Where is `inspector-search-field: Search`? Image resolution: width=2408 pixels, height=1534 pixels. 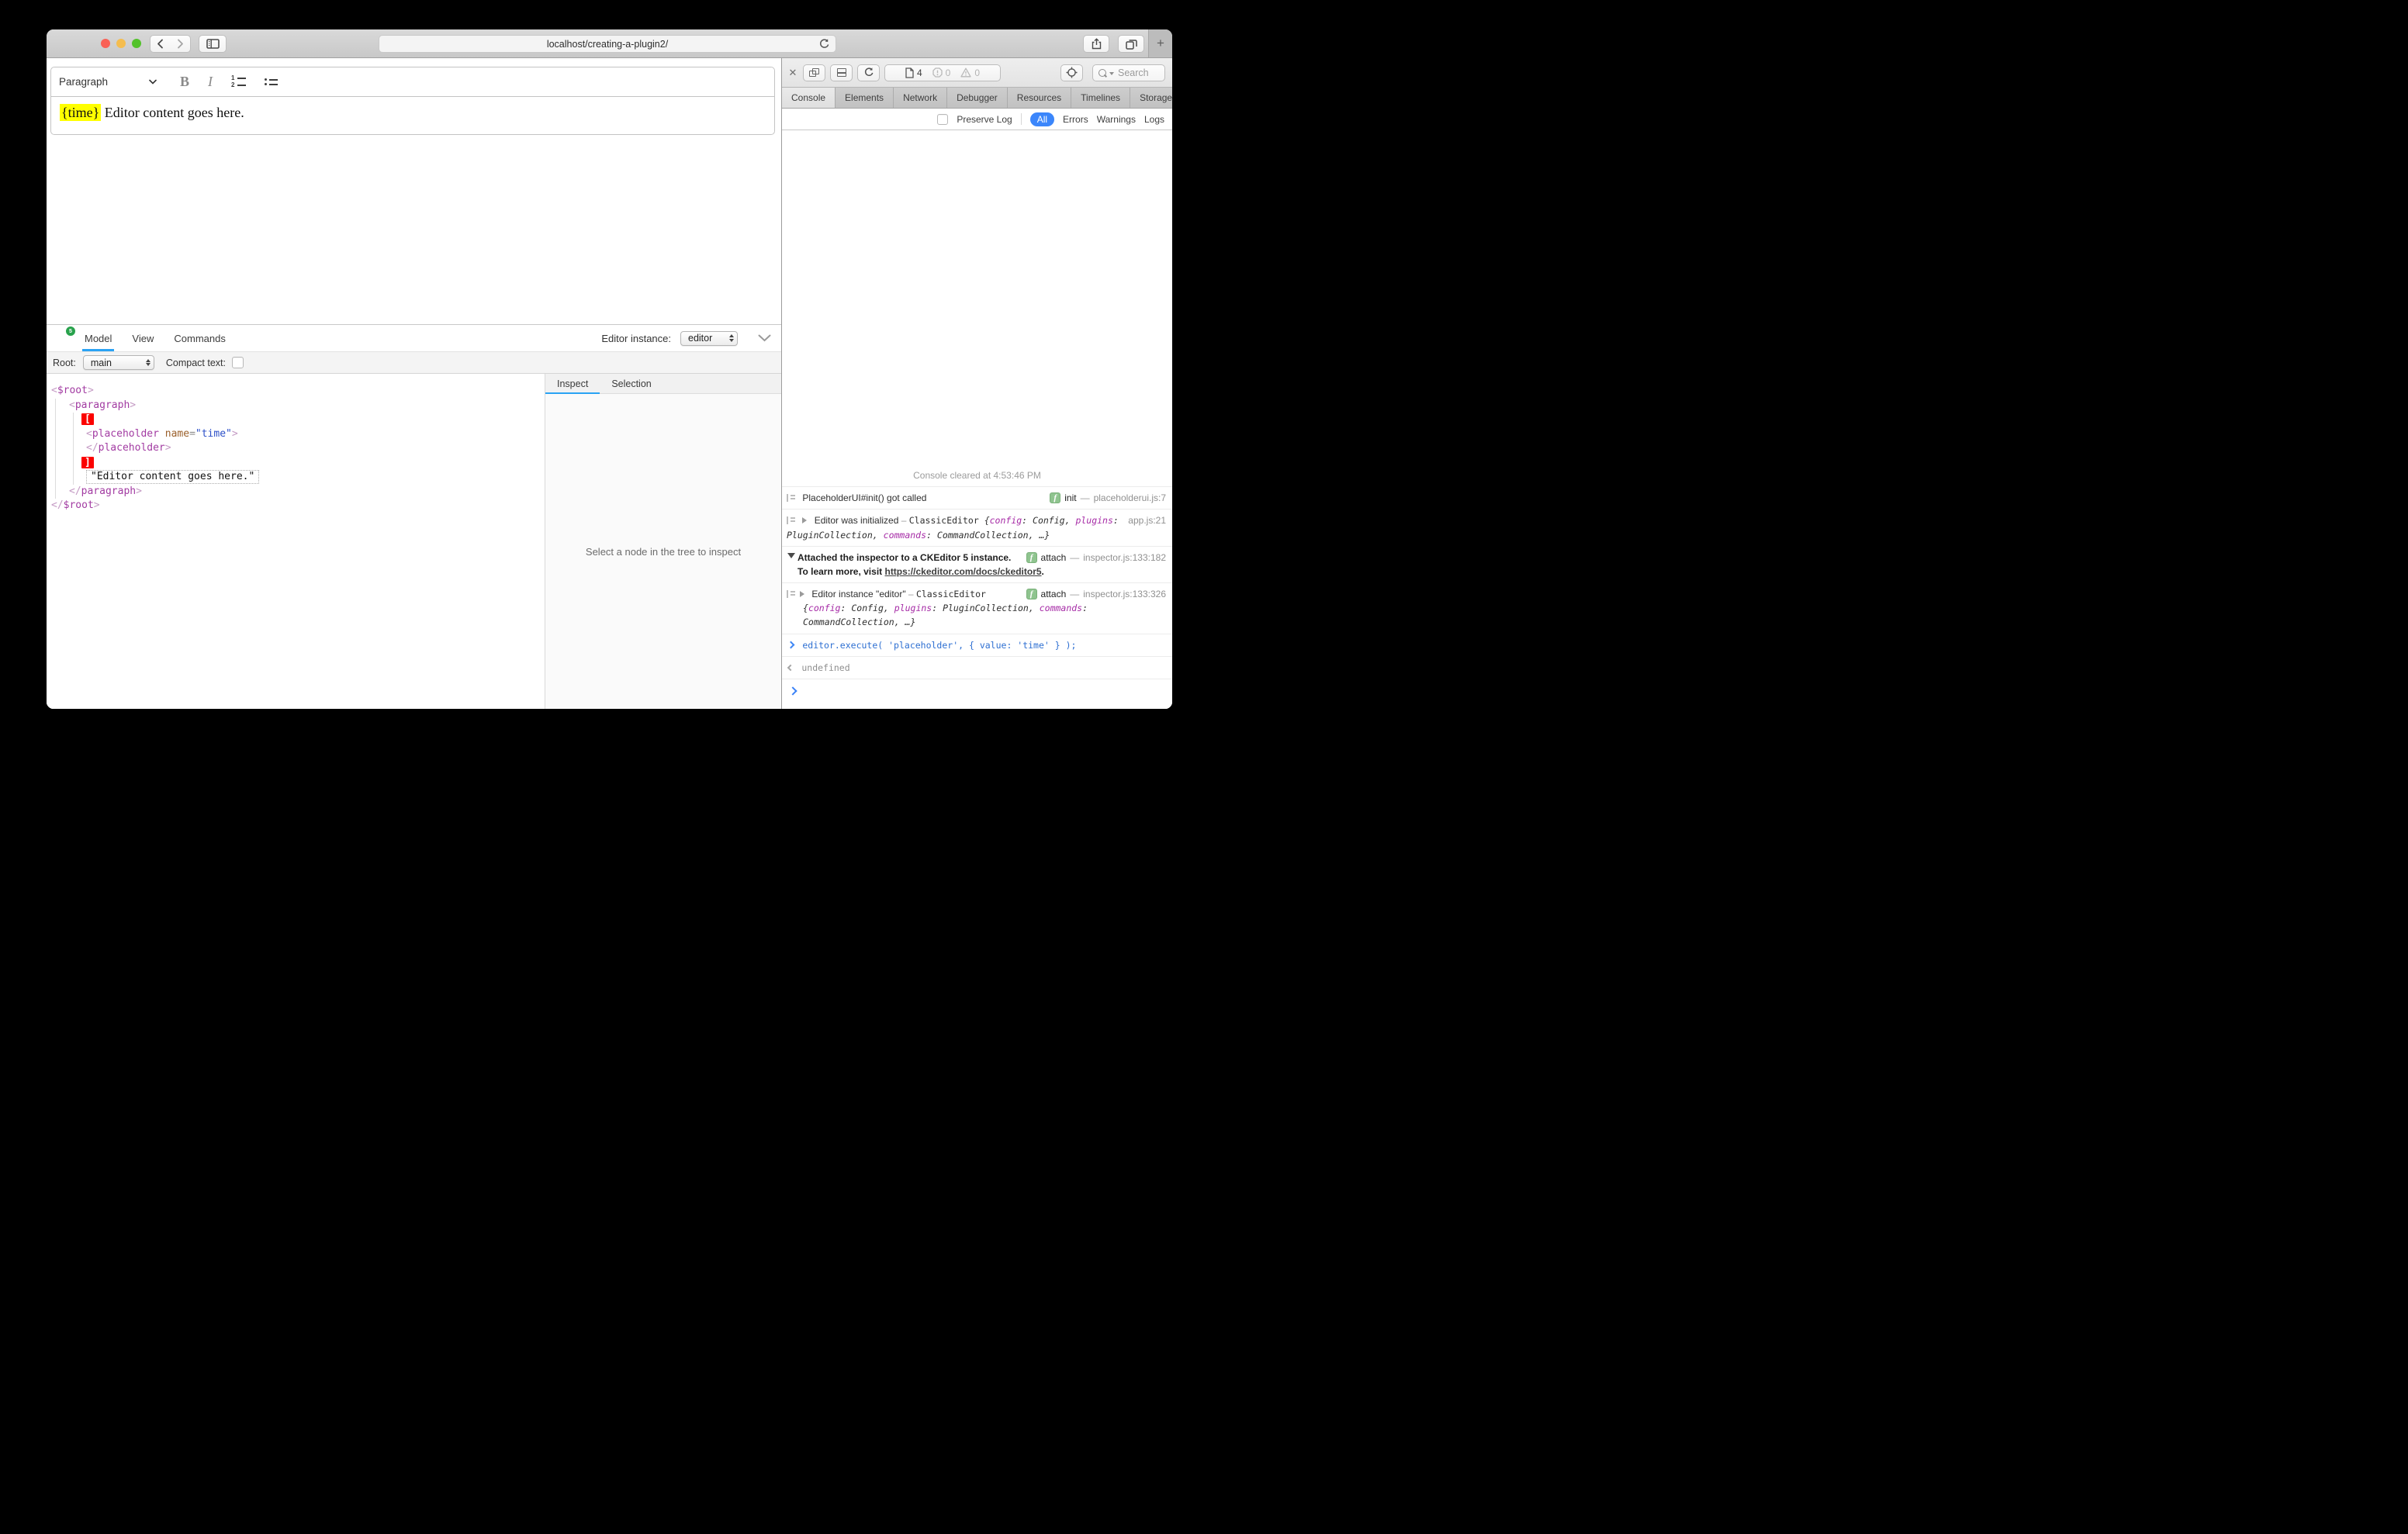 inspector-search-field: Search is located at coordinates (1128, 72).